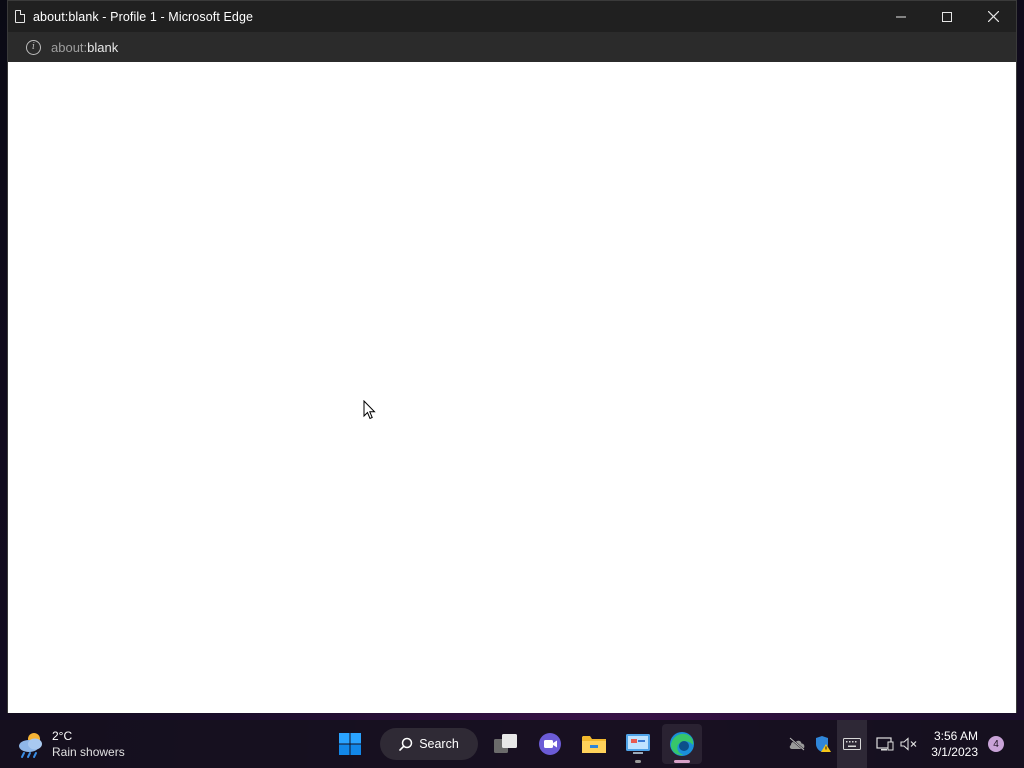  I want to click on running-indicator, so click(638, 761).